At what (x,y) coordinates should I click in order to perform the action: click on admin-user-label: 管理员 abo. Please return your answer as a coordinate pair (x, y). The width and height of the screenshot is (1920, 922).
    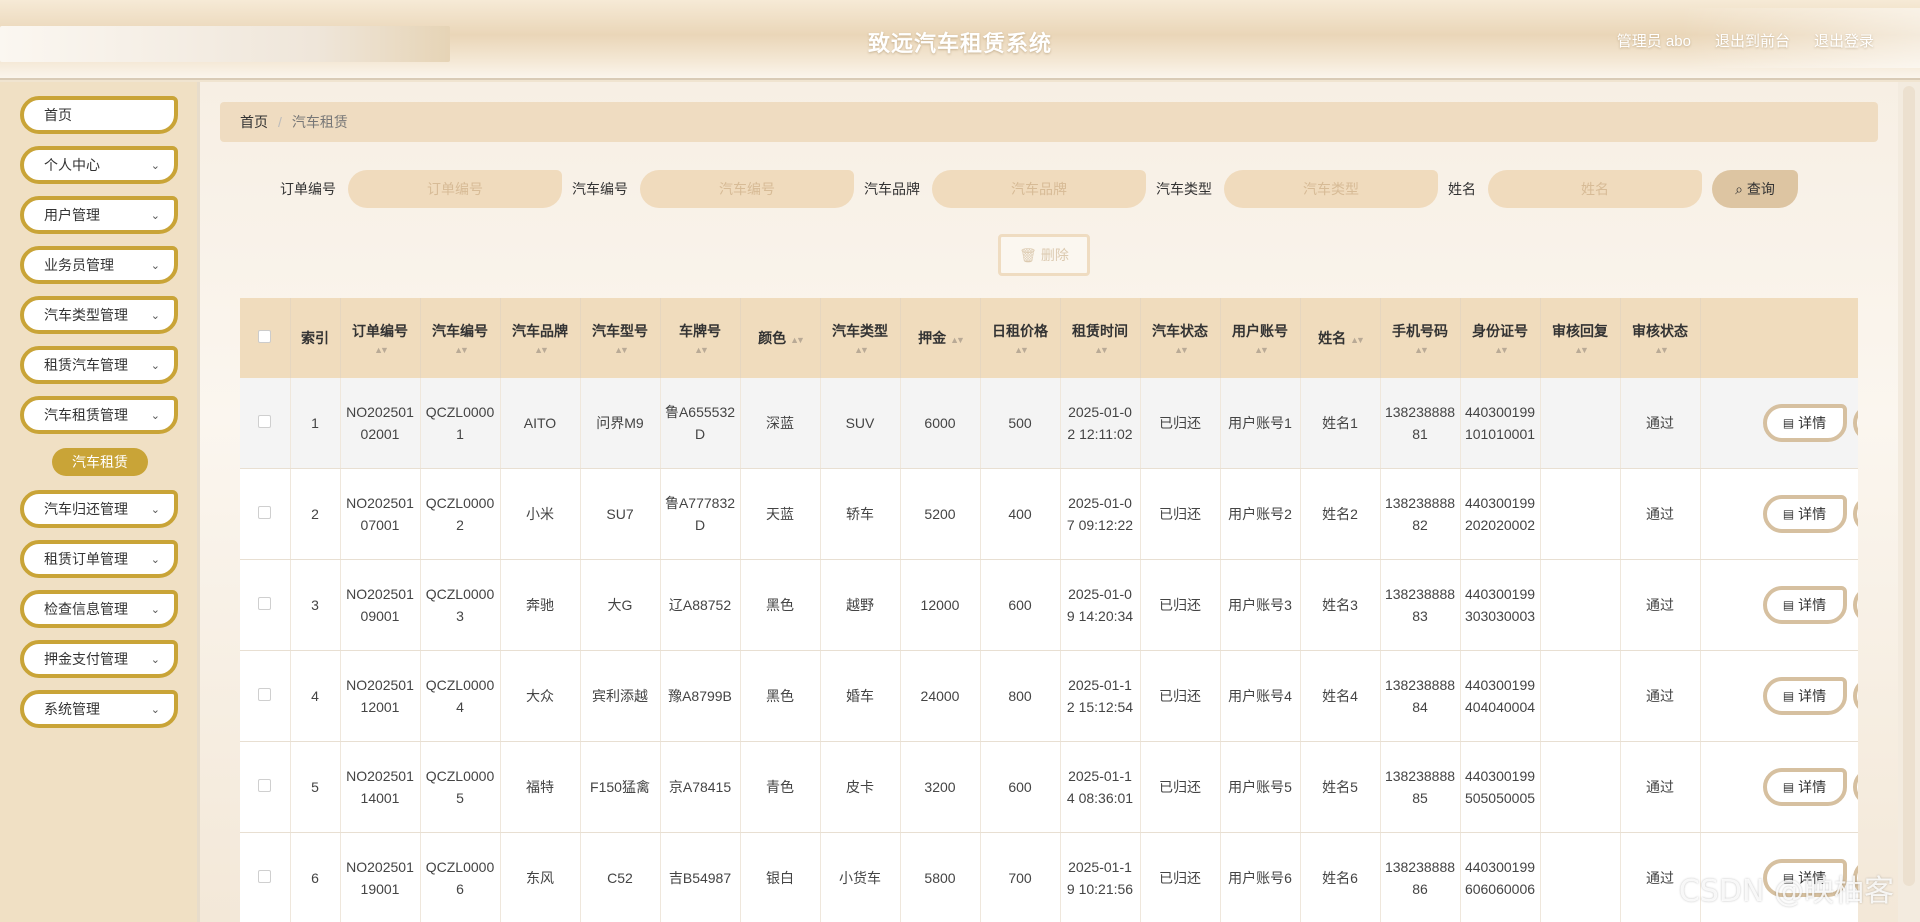
    Looking at the image, I should click on (1654, 40).